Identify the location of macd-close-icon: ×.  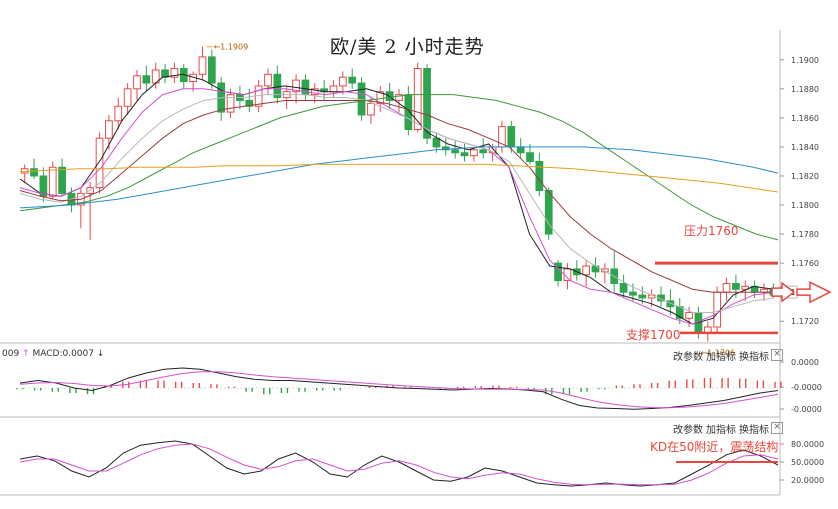
(777, 355).